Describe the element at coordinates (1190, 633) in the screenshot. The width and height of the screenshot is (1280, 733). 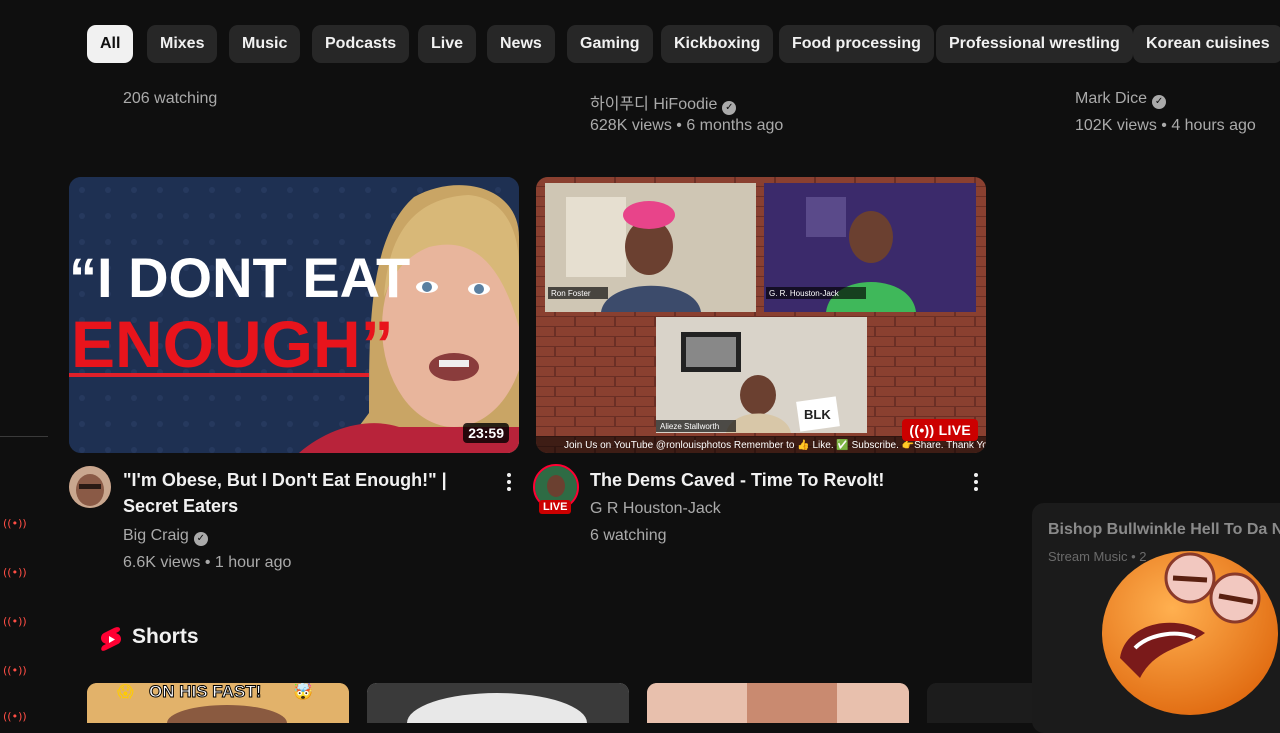
I see `emoji-sticker` at that location.